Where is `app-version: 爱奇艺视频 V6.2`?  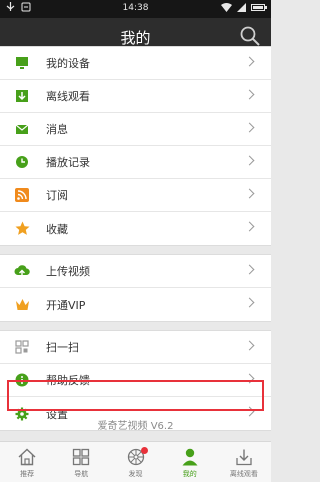 app-version: 爱奇艺视频 V6.2 is located at coordinates (135, 426).